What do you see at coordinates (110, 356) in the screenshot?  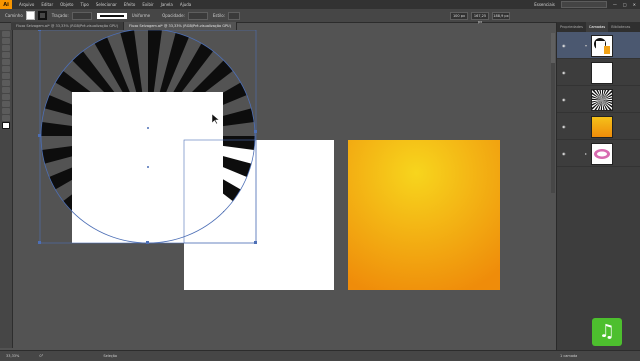 I see `tool-mode: Seleção` at bounding box center [110, 356].